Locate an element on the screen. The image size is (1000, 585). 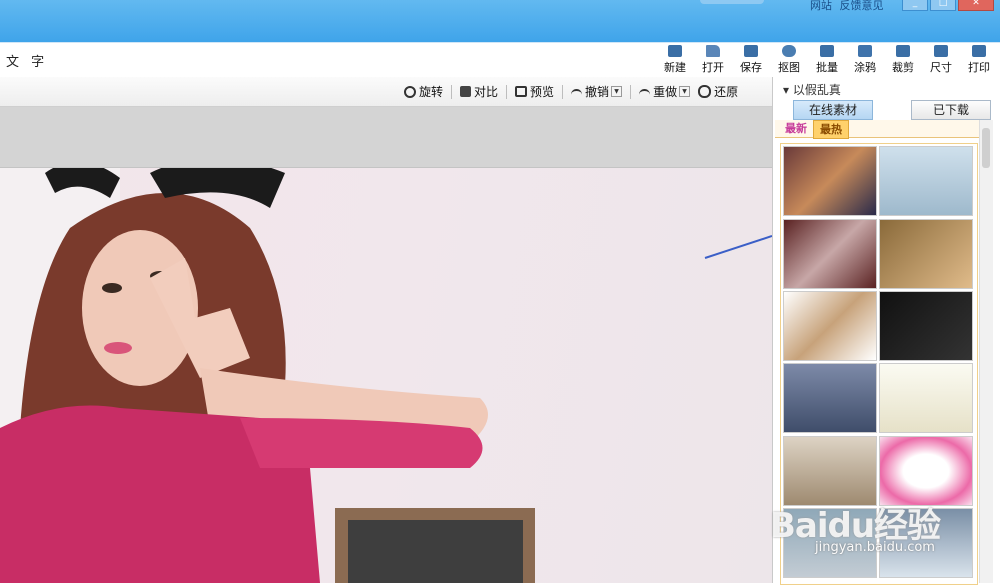
undo-icon is located at coordinates (577, 91).